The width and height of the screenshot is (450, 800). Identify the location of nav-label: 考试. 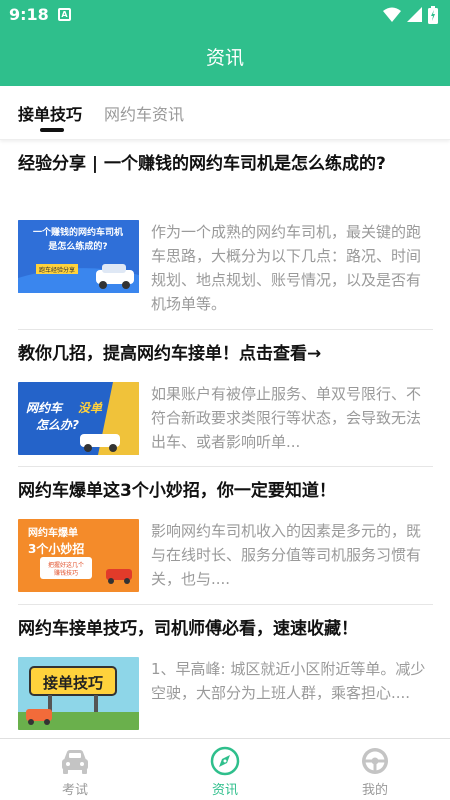
(74, 790).